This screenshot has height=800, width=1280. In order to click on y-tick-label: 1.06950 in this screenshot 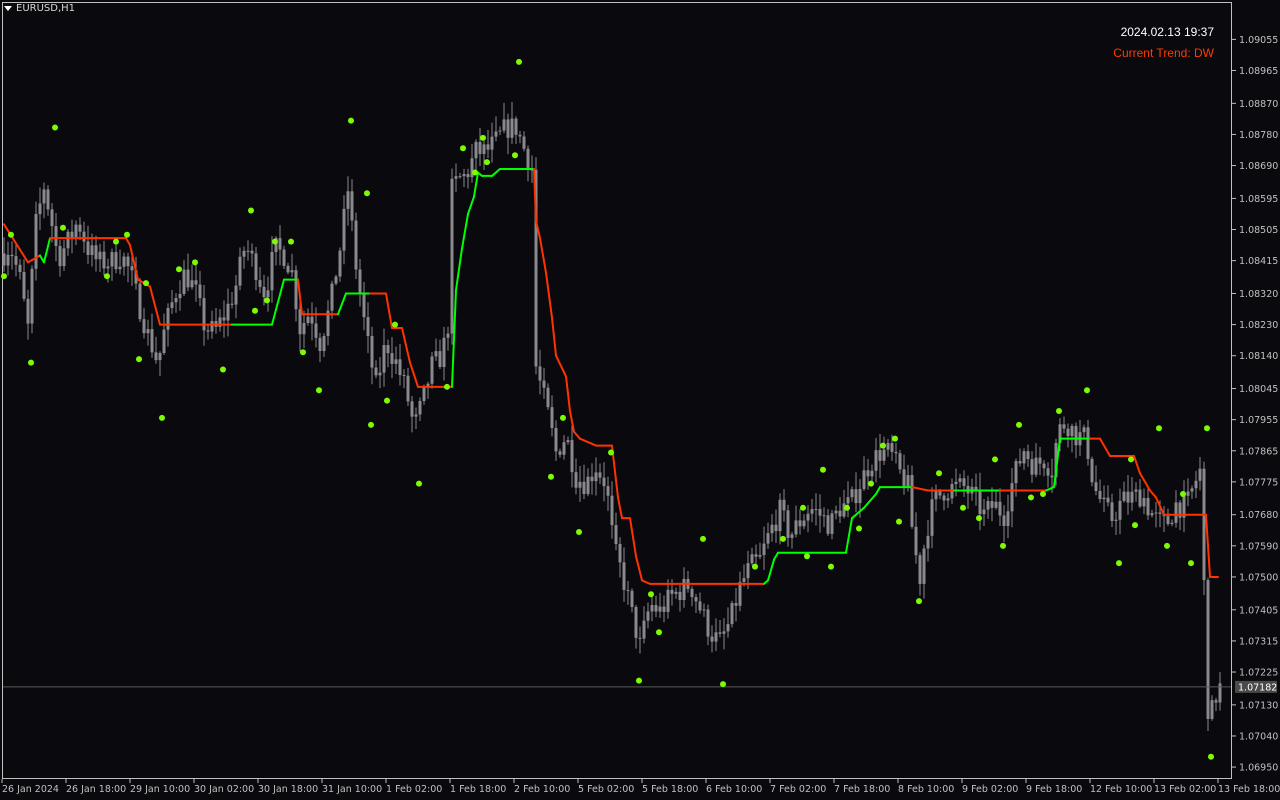, I will do `click(1258, 768)`.